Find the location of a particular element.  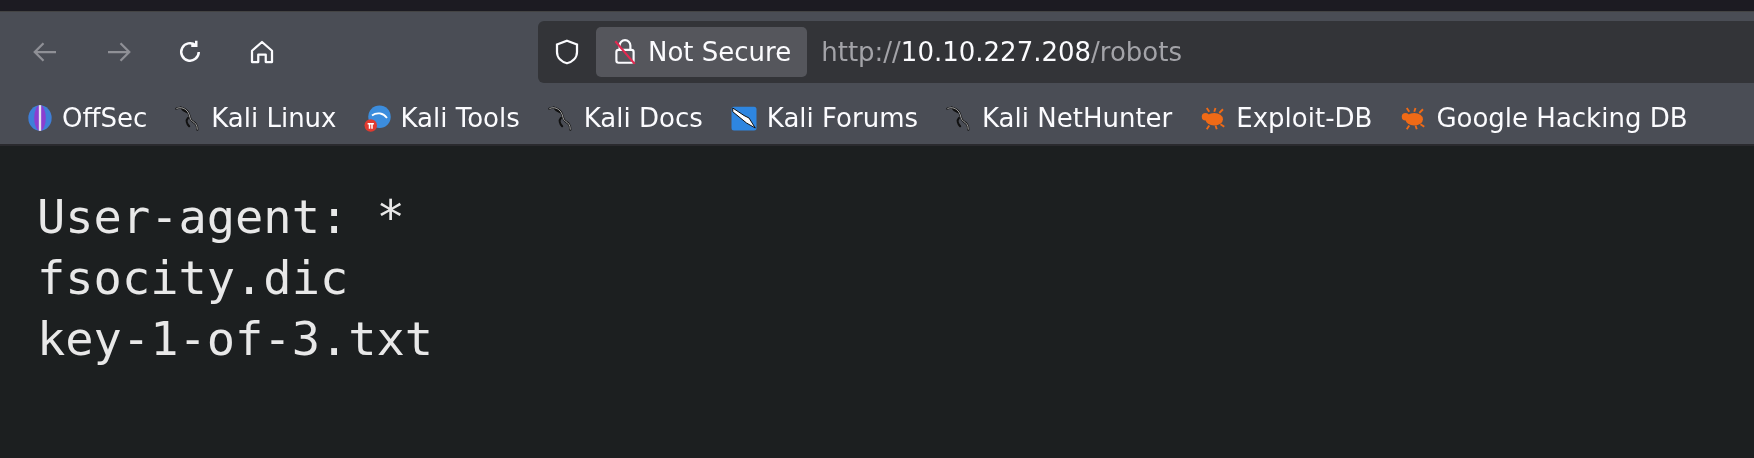

bookmark-link: Kali Linux is located at coordinates (255, 118).